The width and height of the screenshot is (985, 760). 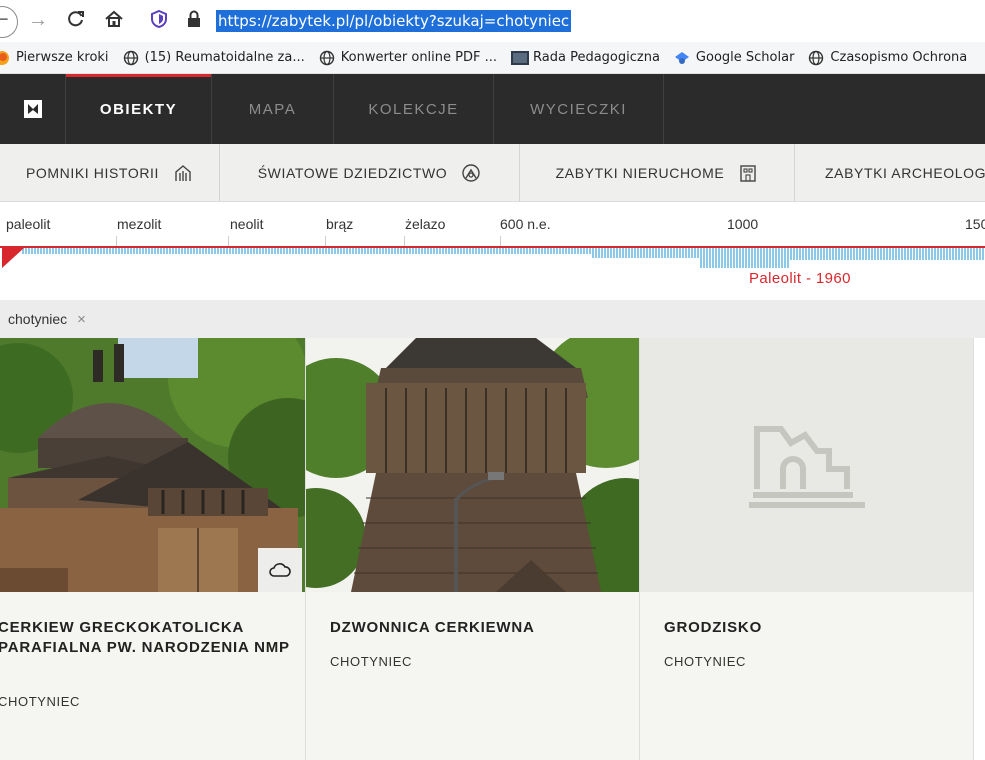 I want to click on timeline-label: żelazo, so click(x=425, y=224).